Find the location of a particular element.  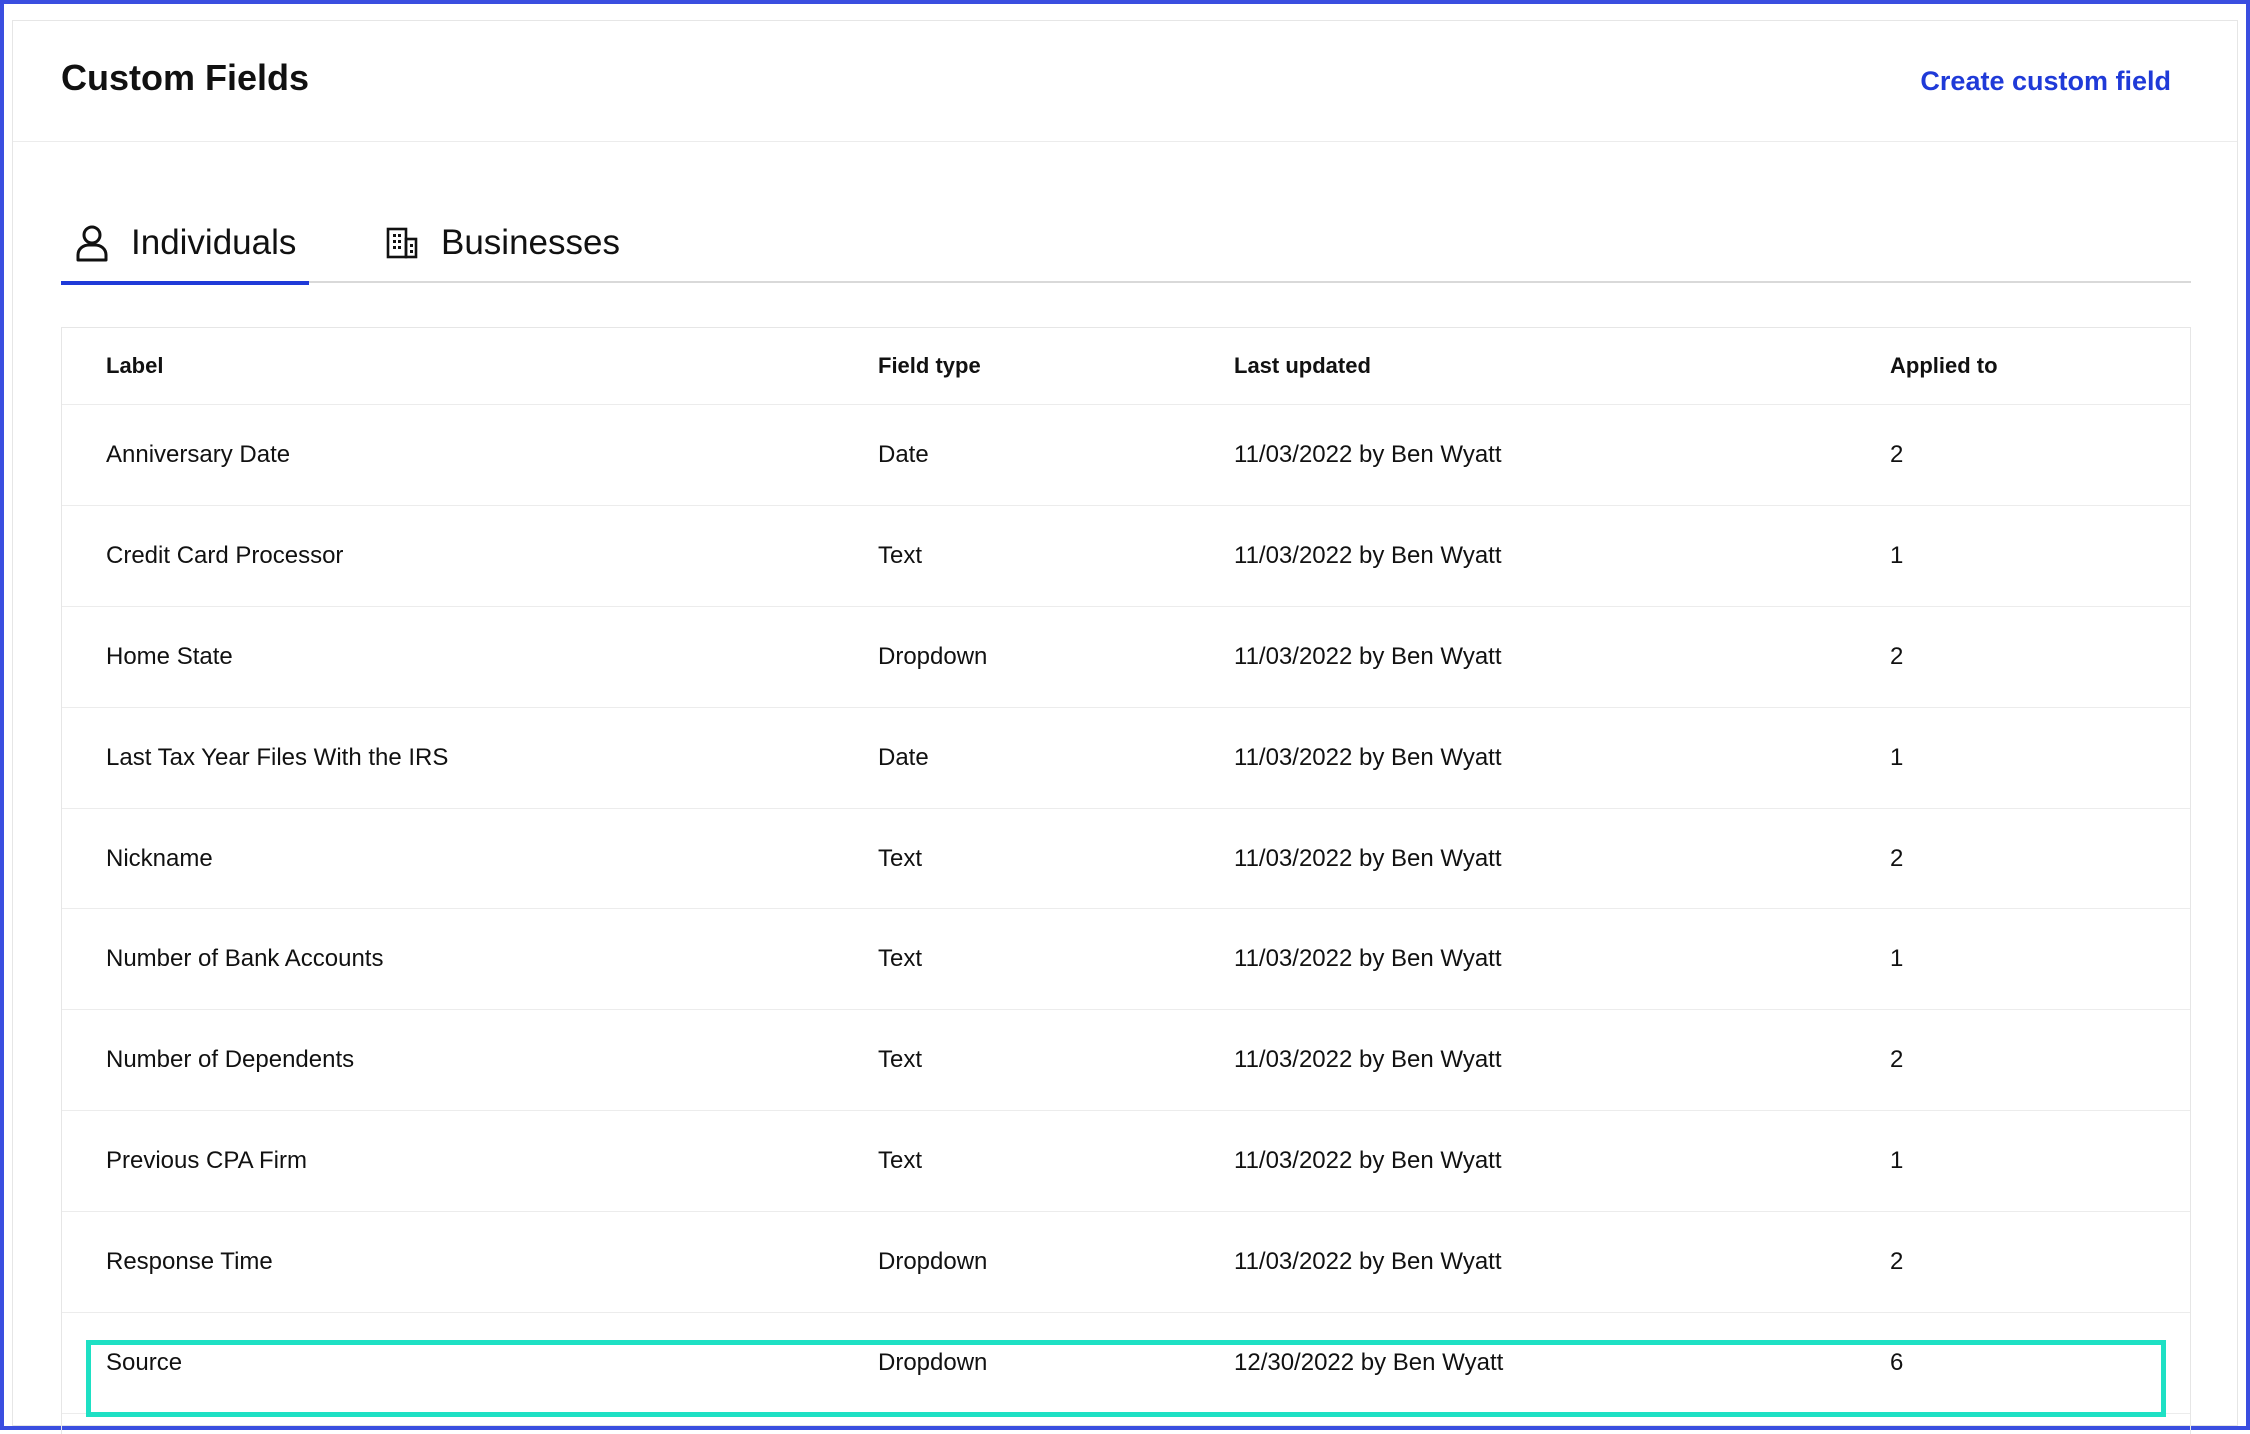

row-label: Response Time is located at coordinates (189, 1261).